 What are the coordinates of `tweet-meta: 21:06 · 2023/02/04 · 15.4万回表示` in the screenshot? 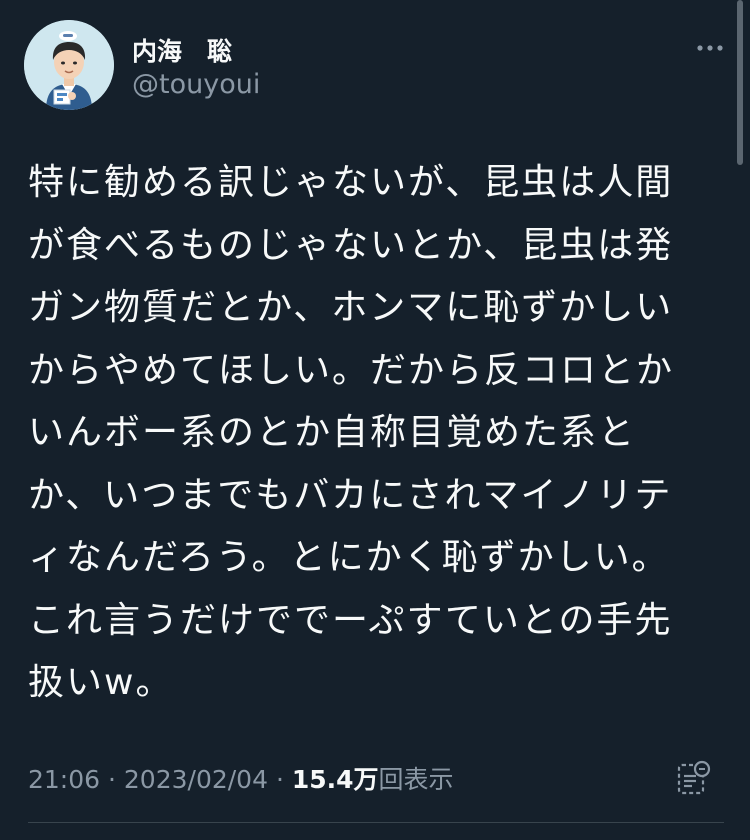 It's located at (241, 778).